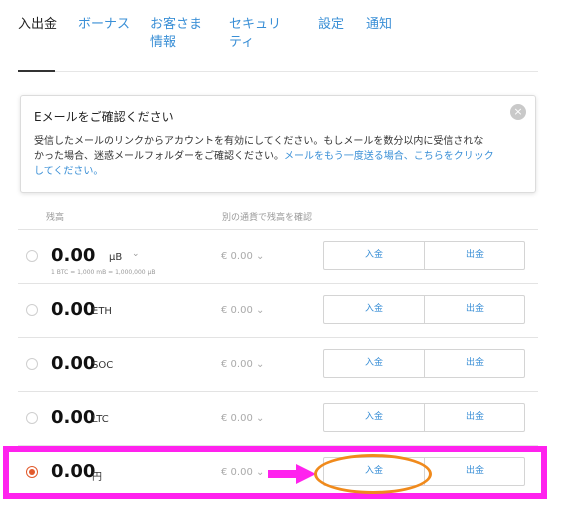  I want to click on tab-bar: 入出金 ボーナス お客さま 情報 セキュリ ティ 設定 通知, so click(283, 36).